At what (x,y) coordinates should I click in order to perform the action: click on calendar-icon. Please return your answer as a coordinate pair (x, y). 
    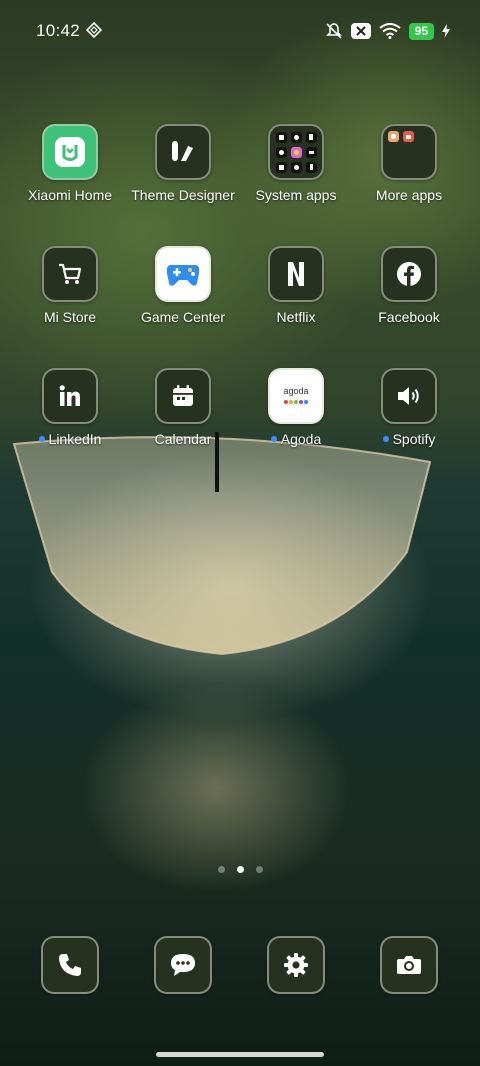
    Looking at the image, I should click on (183, 396).